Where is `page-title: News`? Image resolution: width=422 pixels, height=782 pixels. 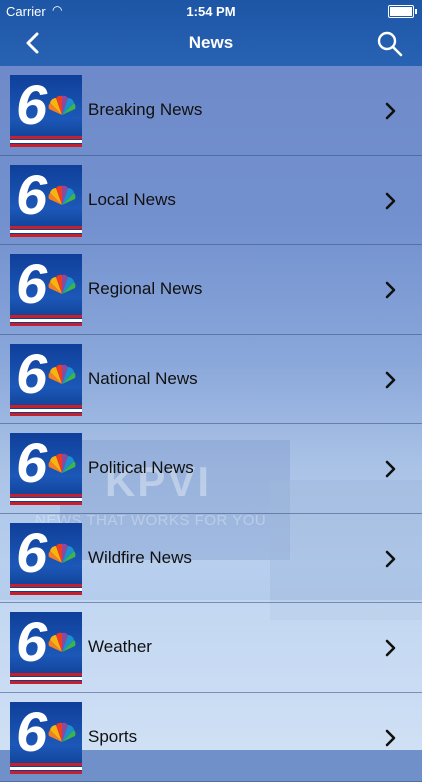
page-title: News is located at coordinates (211, 43).